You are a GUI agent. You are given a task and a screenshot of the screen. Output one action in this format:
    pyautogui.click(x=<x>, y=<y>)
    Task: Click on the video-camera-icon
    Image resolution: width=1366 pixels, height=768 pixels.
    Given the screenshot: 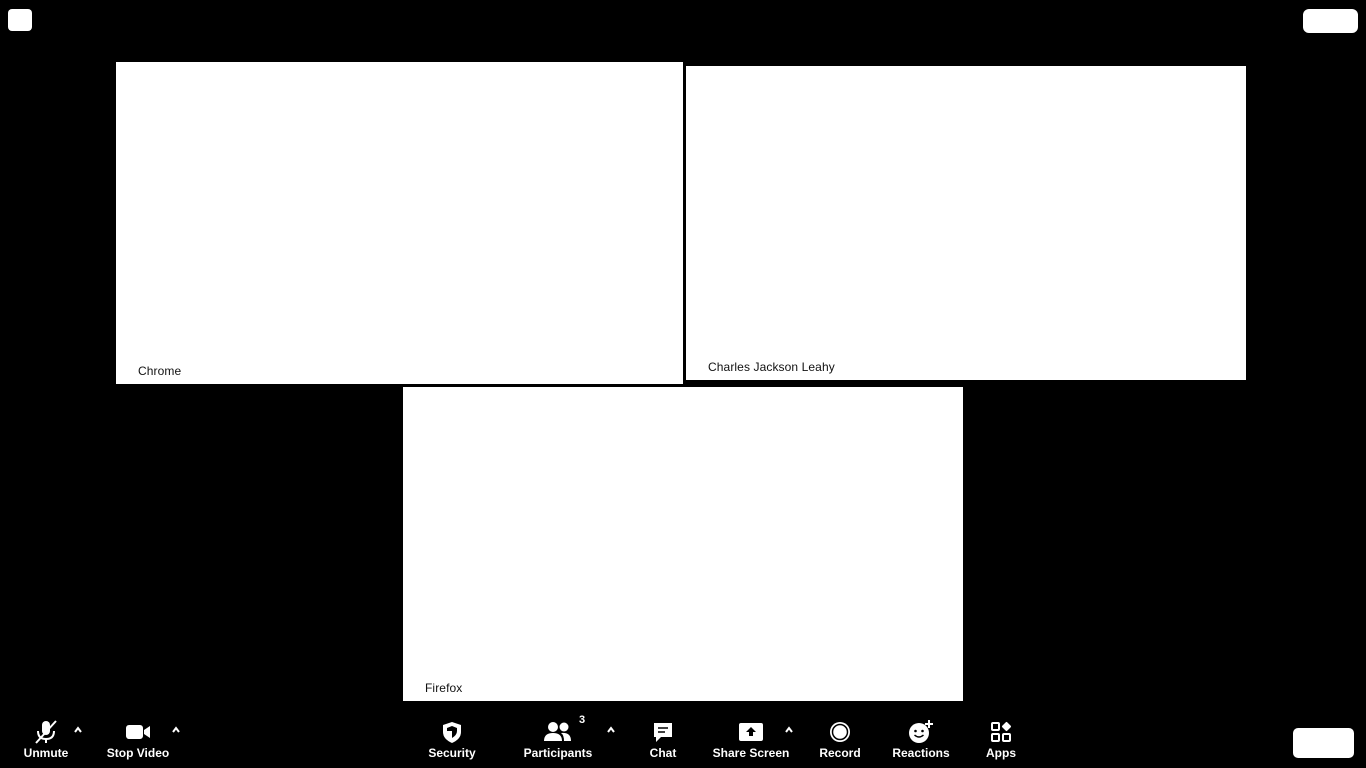 What is the action you would take?
    pyautogui.click(x=138, y=732)
    